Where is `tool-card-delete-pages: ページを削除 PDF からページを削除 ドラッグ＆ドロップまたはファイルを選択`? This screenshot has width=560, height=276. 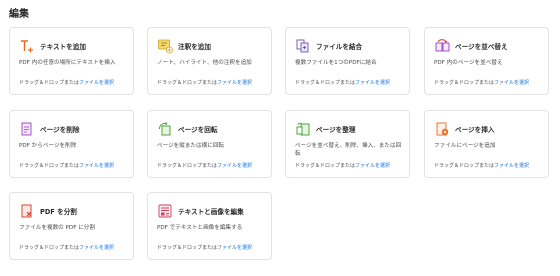
tool-card-delete-pages: ページを削除 PDF からページを削除 ドラッグ＆ドロップまたはファイルを選択 is located at coordinates (71, 144).